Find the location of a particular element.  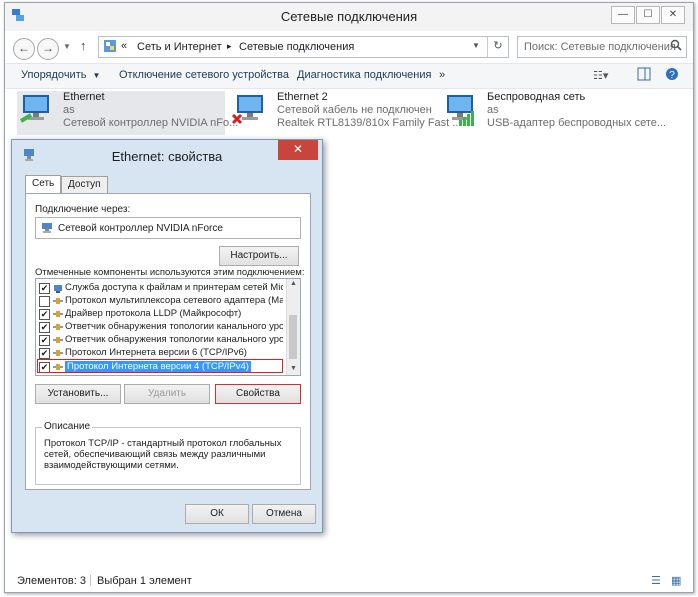

connection-status: Сетевой кабель не подключен is located at coordinates (354, 110).